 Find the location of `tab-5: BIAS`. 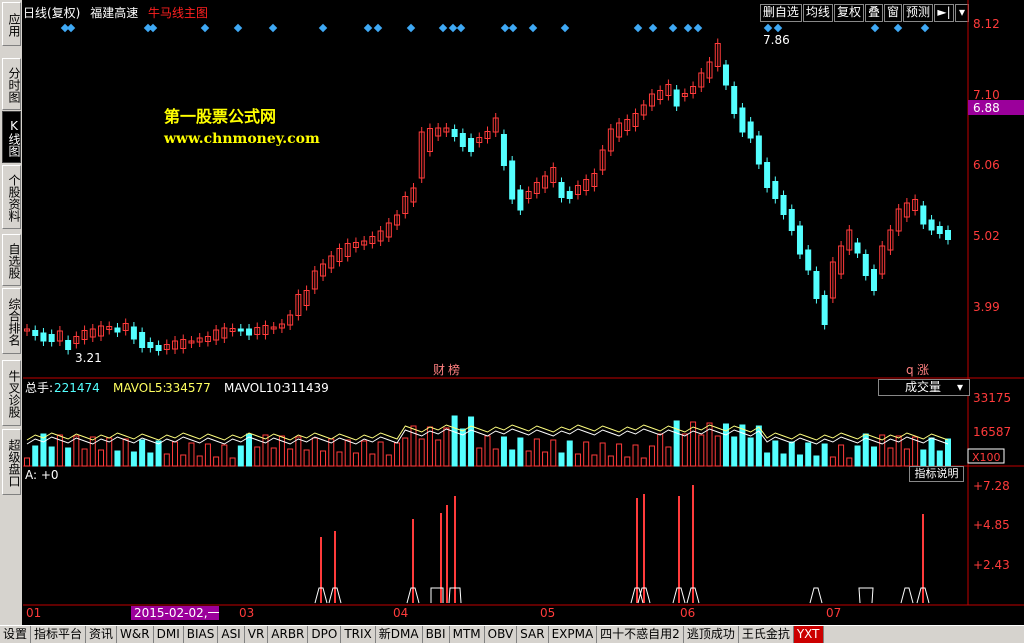

tab-5: BIAS is located at coordinates (201, 634).